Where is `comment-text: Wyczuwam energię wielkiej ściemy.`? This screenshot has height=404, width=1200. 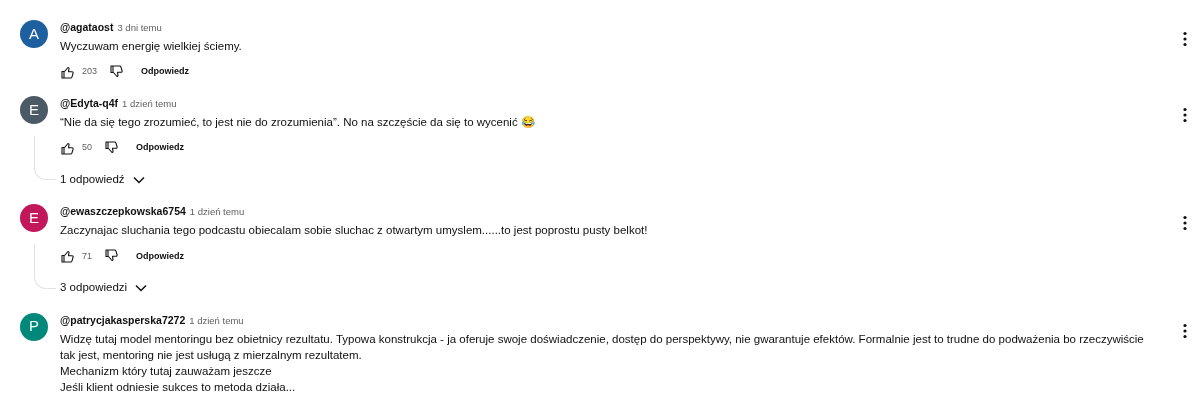 comment-text: Wyczuwam energię wielkiej ściemy. is located at coordinates (151, 46).